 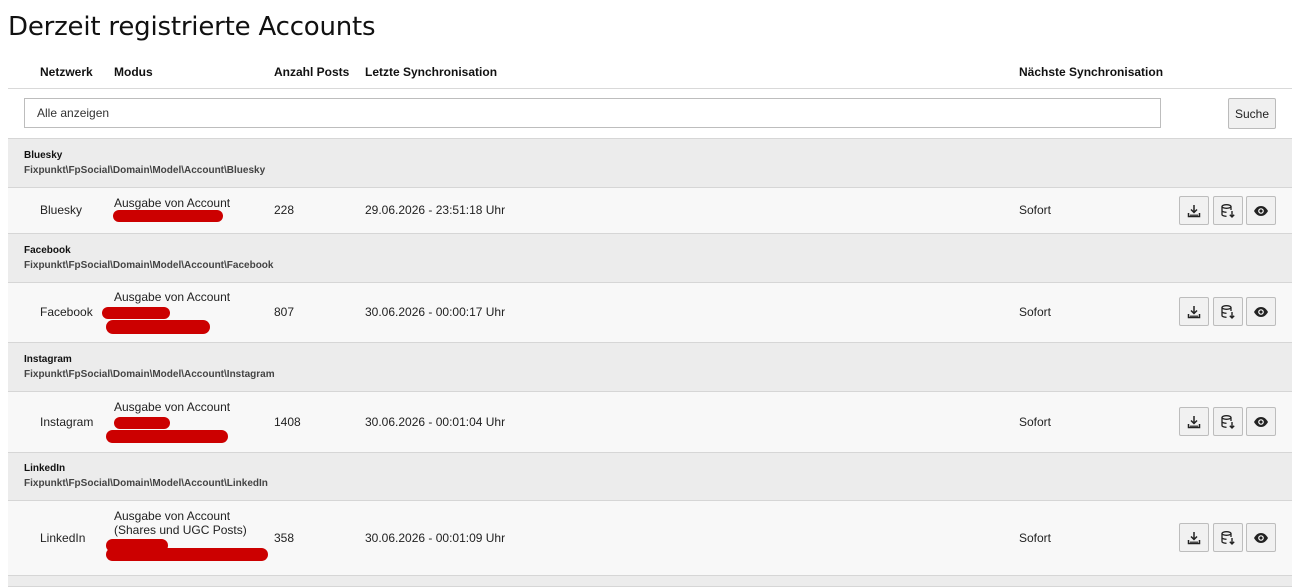 What do you see at coordinates (192, 27) in the screenshot?
I see `page-title: Derzeit registrierte Accounts` at bounding box center [192, 27].